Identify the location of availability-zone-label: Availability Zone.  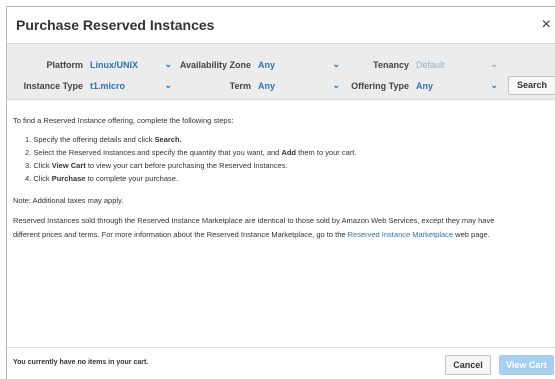
(215, 65).